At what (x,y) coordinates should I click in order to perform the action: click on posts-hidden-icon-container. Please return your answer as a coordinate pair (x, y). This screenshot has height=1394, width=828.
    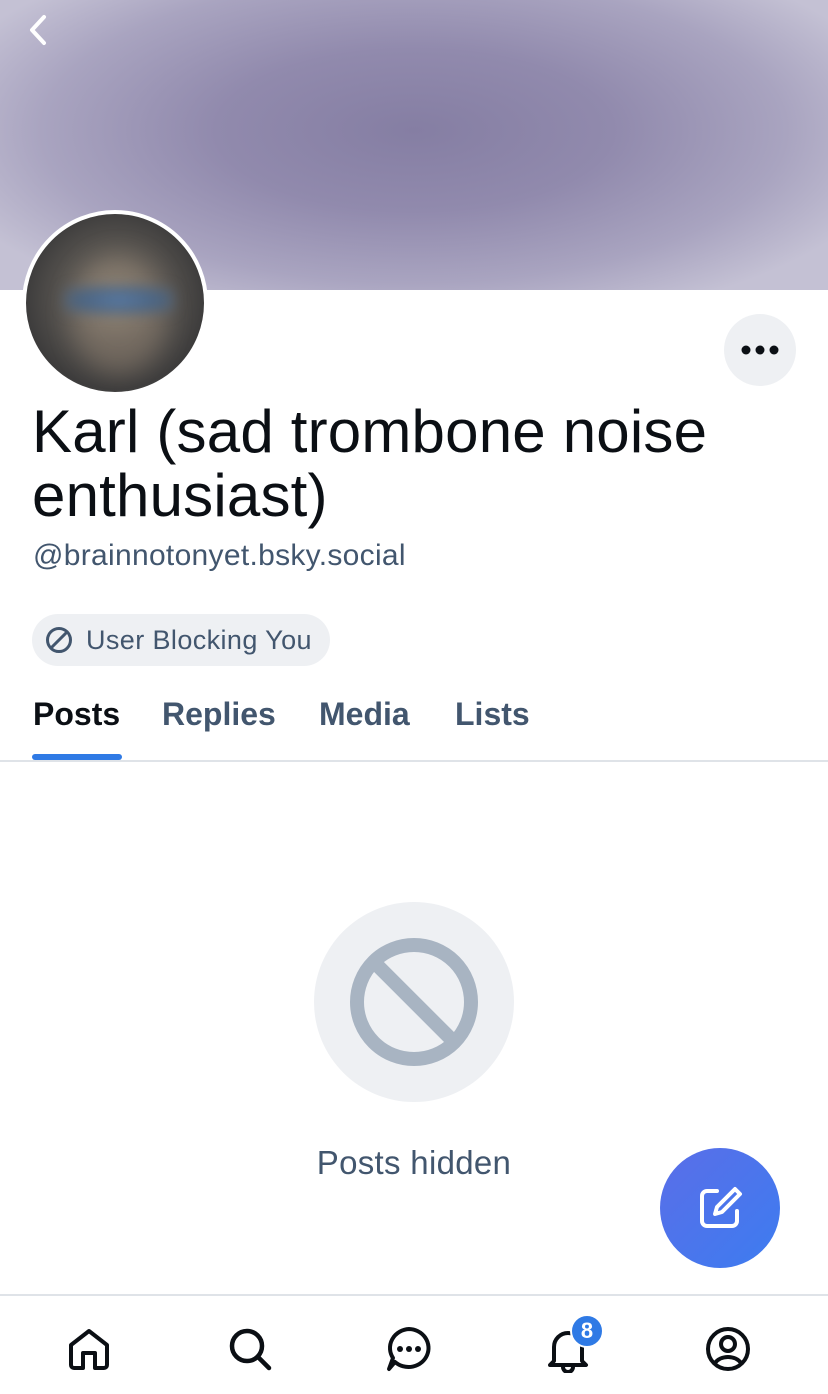
    Looking at the image, I should click on (414, 1002).